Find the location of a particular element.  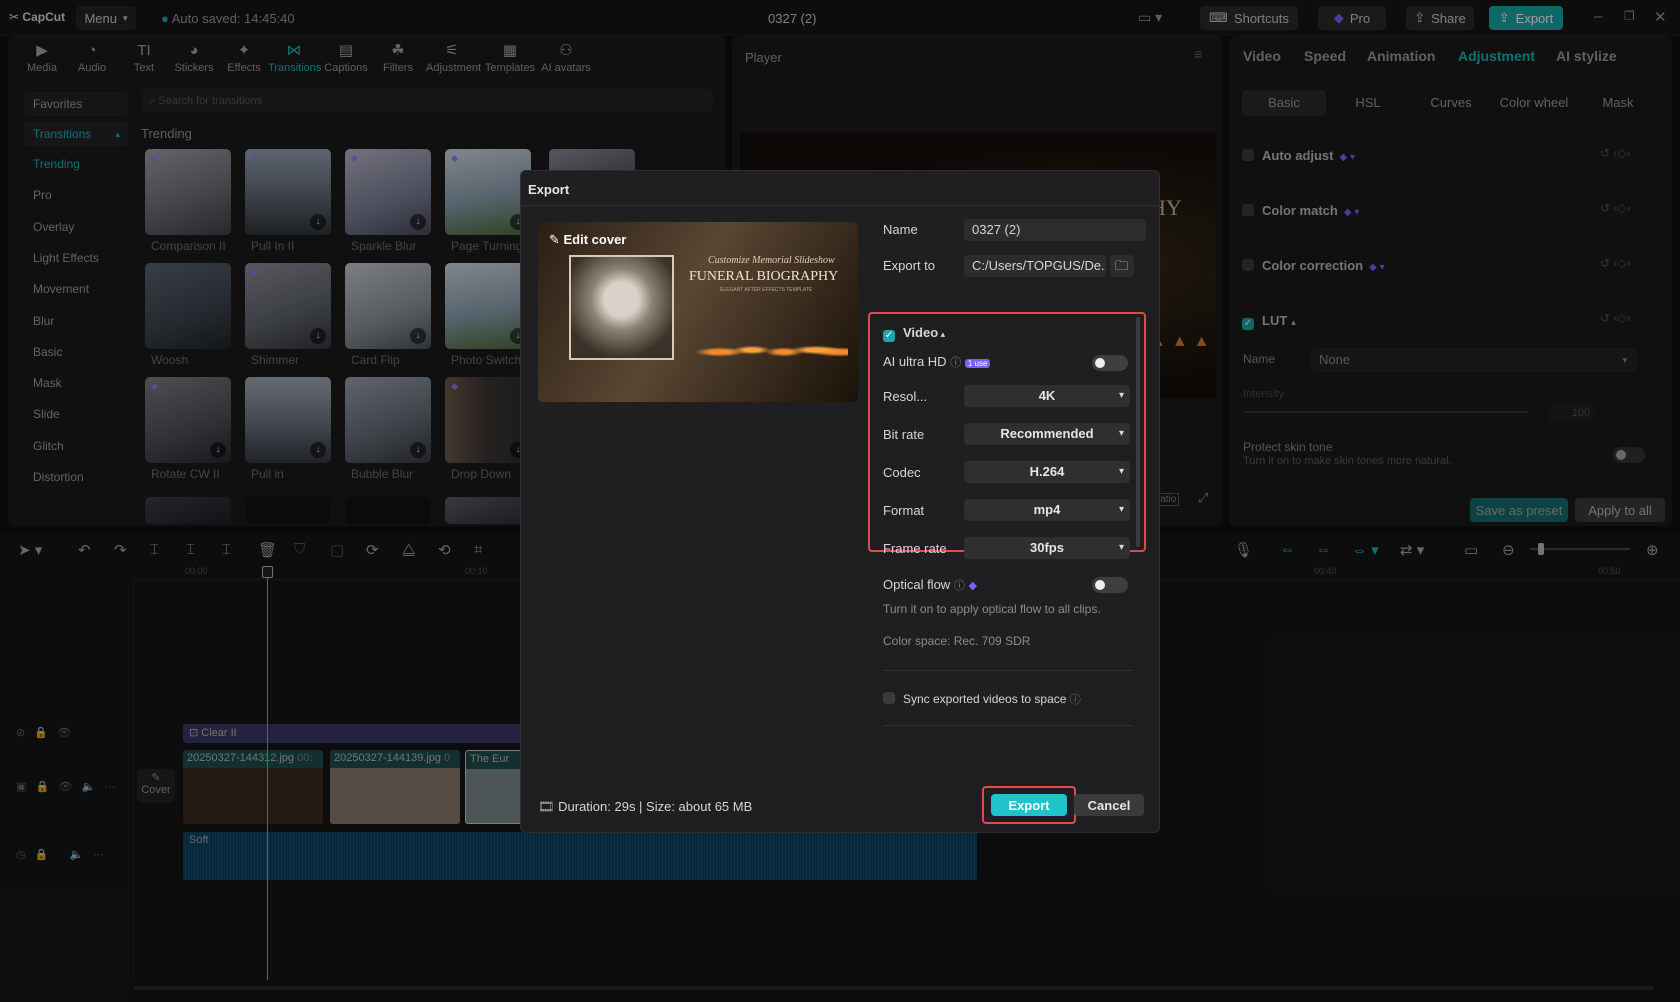

cancel-button: Cancel is located at coordinates (1109, 805).